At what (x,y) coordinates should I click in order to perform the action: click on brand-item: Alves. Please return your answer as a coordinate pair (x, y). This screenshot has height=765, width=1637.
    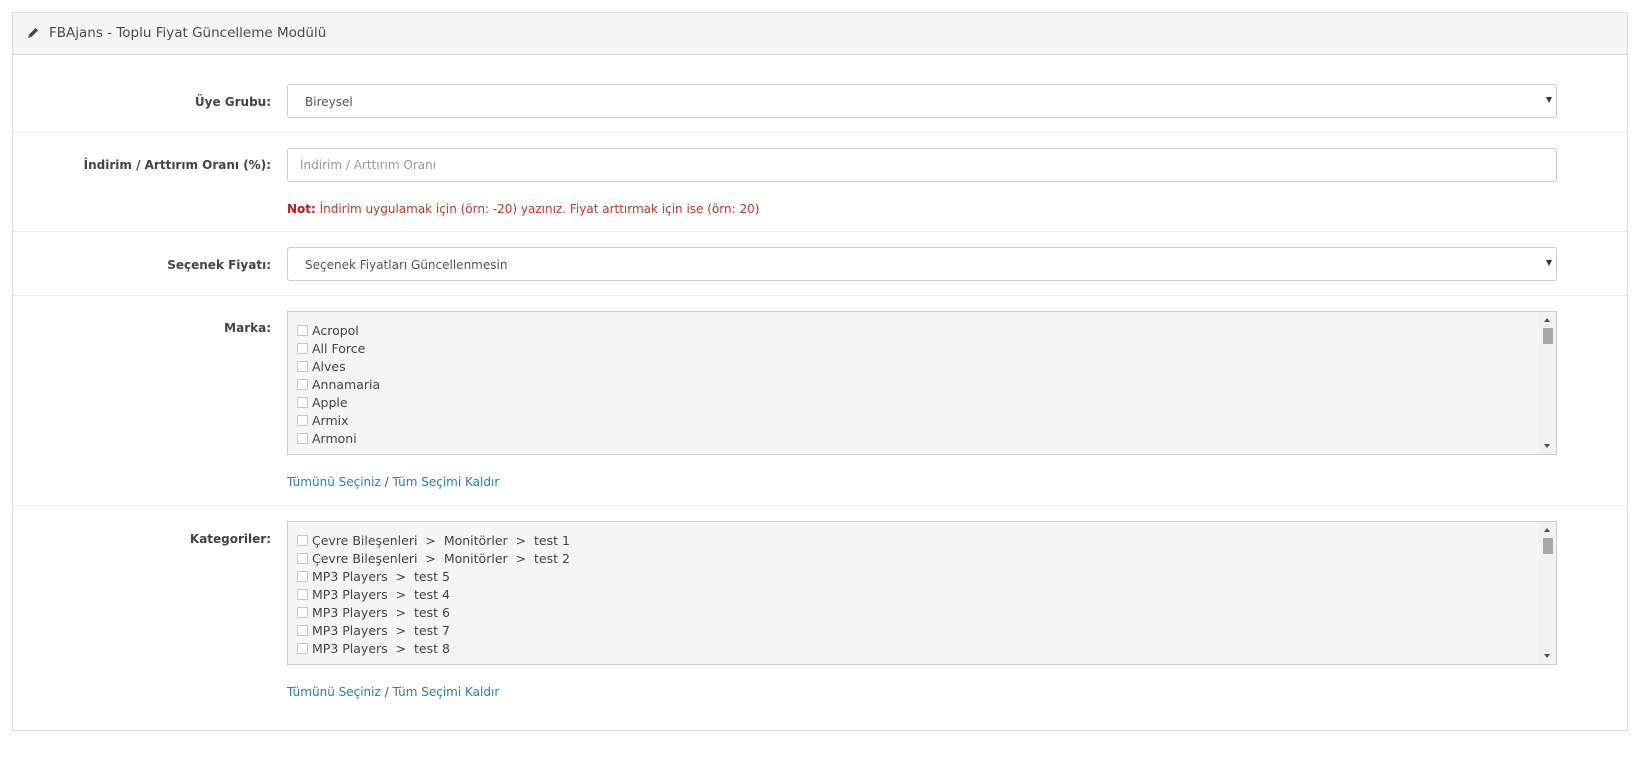
    Looking at the image, I should click on (338, 367).